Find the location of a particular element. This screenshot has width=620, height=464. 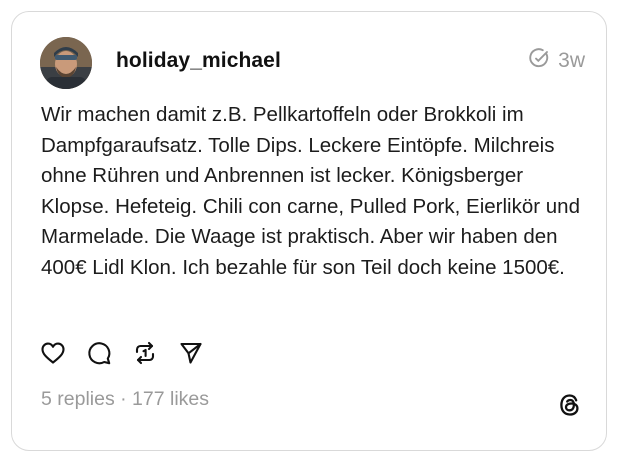

like-button is located at coordinates (53, 355).